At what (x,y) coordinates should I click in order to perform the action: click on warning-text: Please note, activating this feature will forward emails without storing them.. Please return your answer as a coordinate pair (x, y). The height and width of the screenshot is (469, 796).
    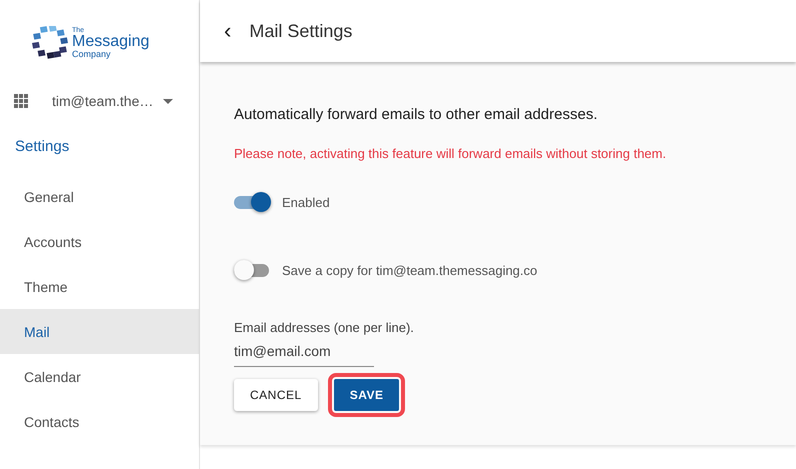
    Looking at the image, I should click on (451, 153).